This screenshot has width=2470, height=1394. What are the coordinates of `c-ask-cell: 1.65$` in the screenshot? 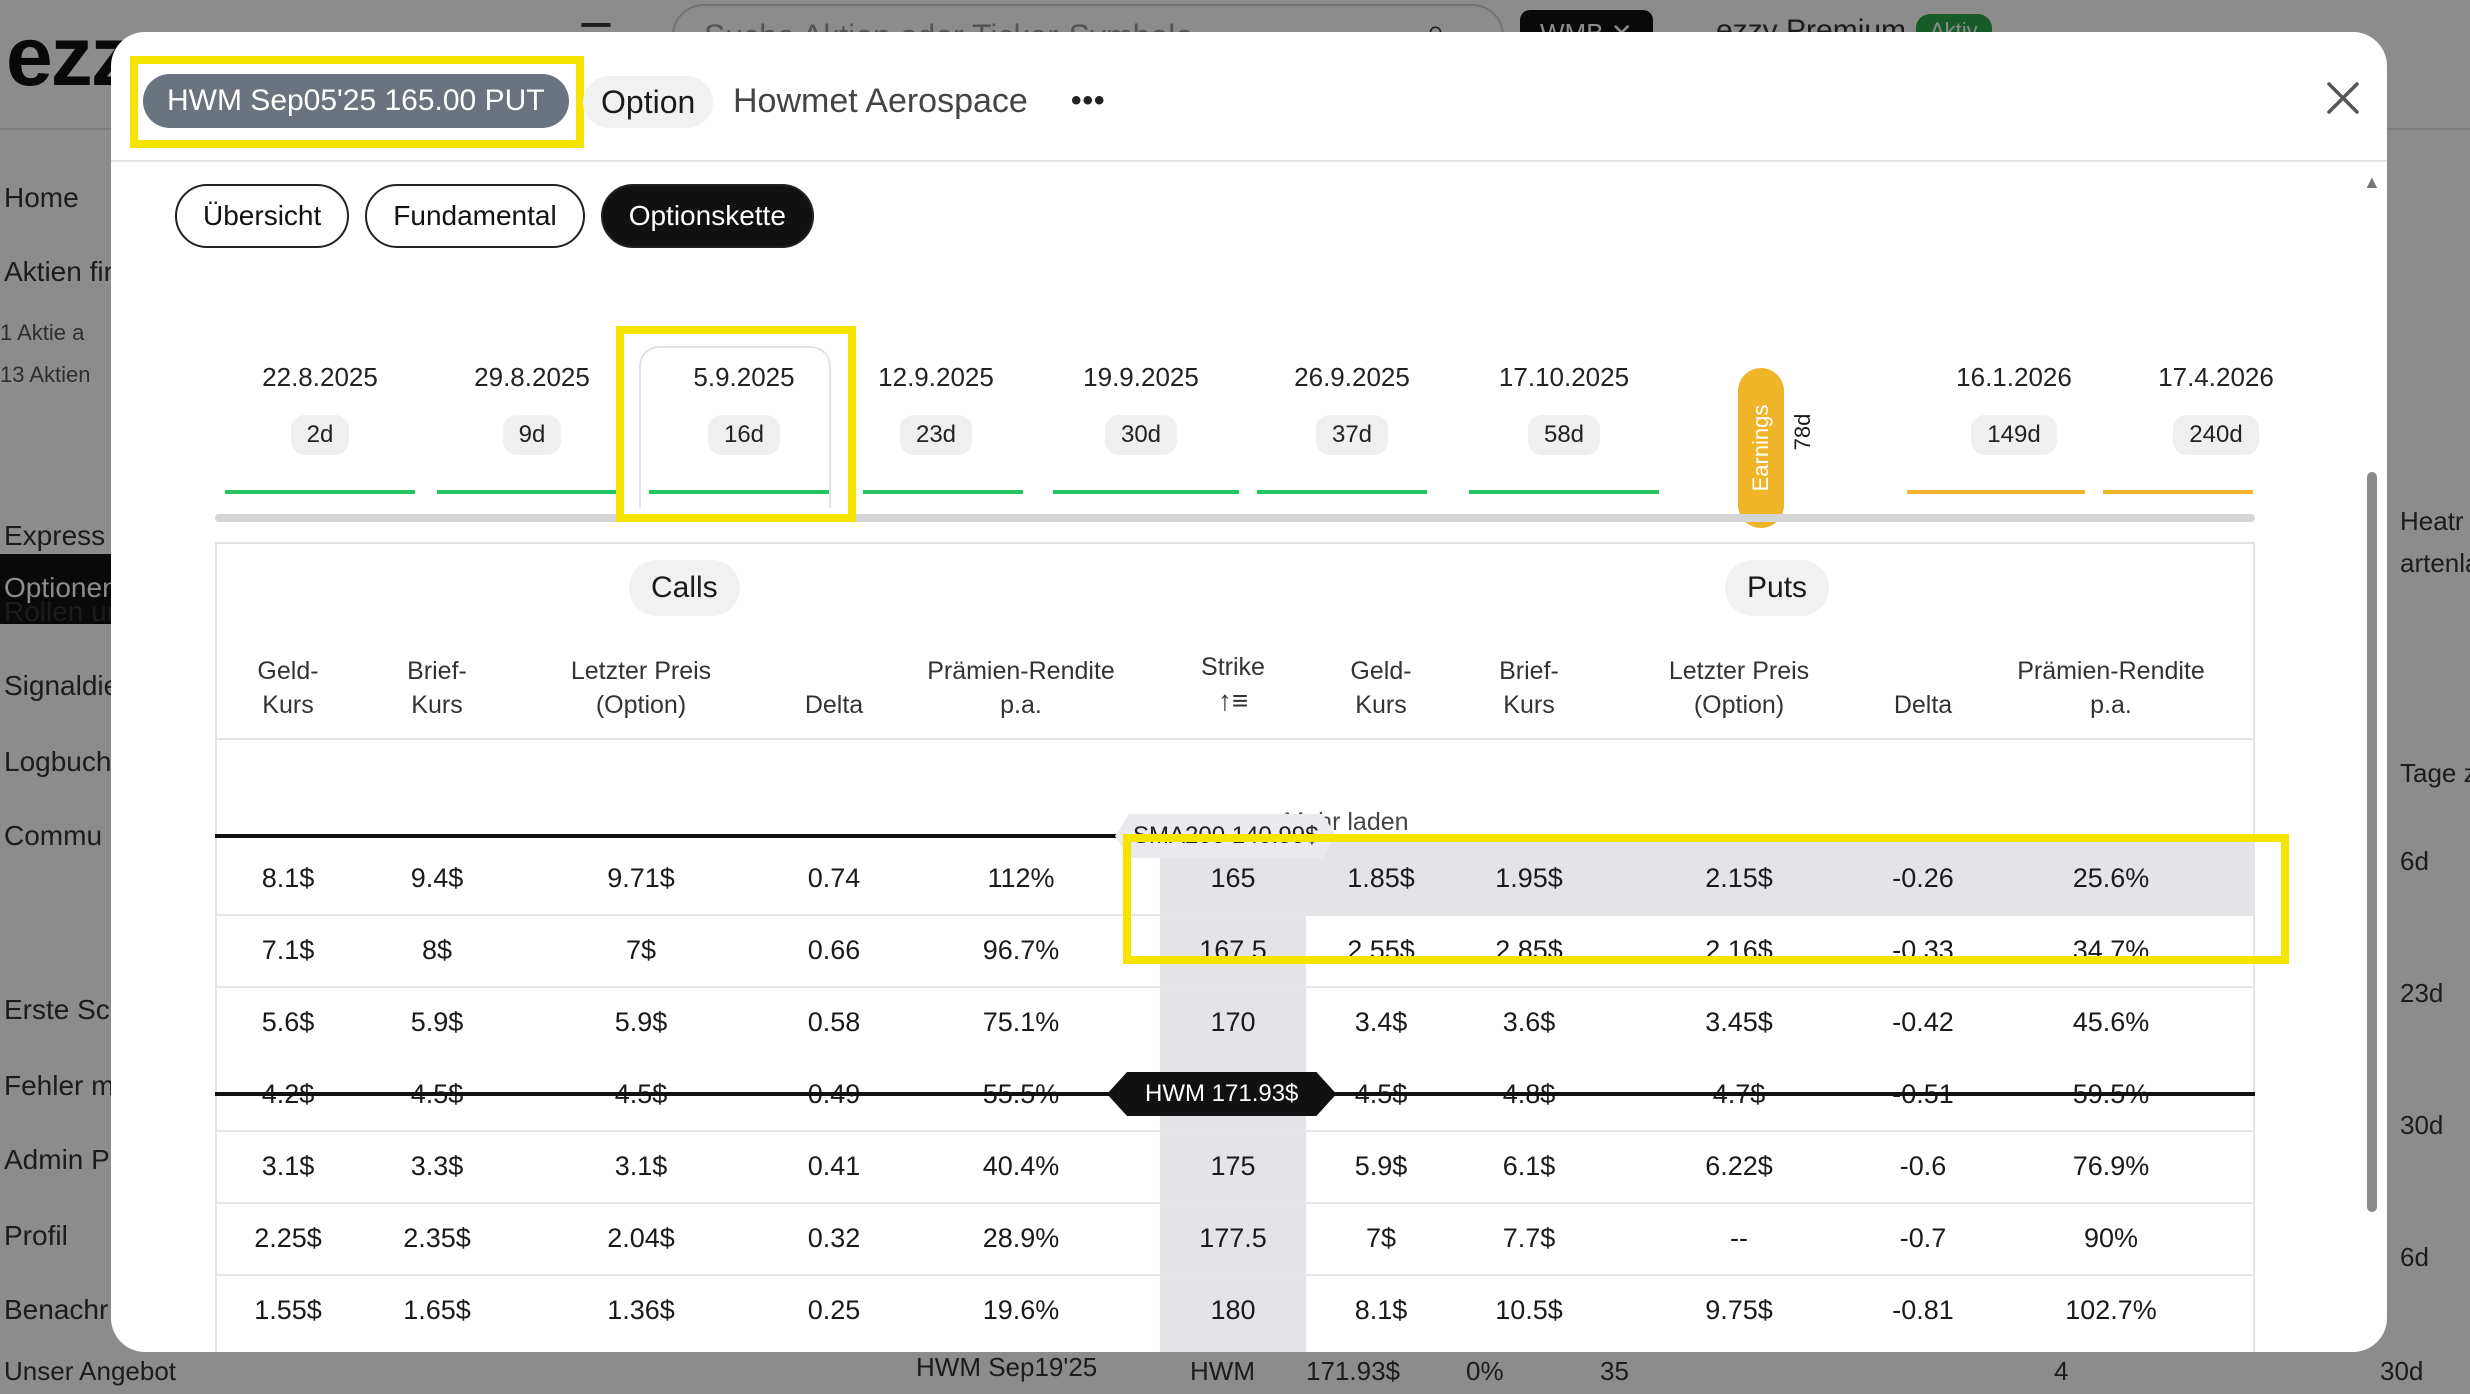 It's located at (437, 1310).